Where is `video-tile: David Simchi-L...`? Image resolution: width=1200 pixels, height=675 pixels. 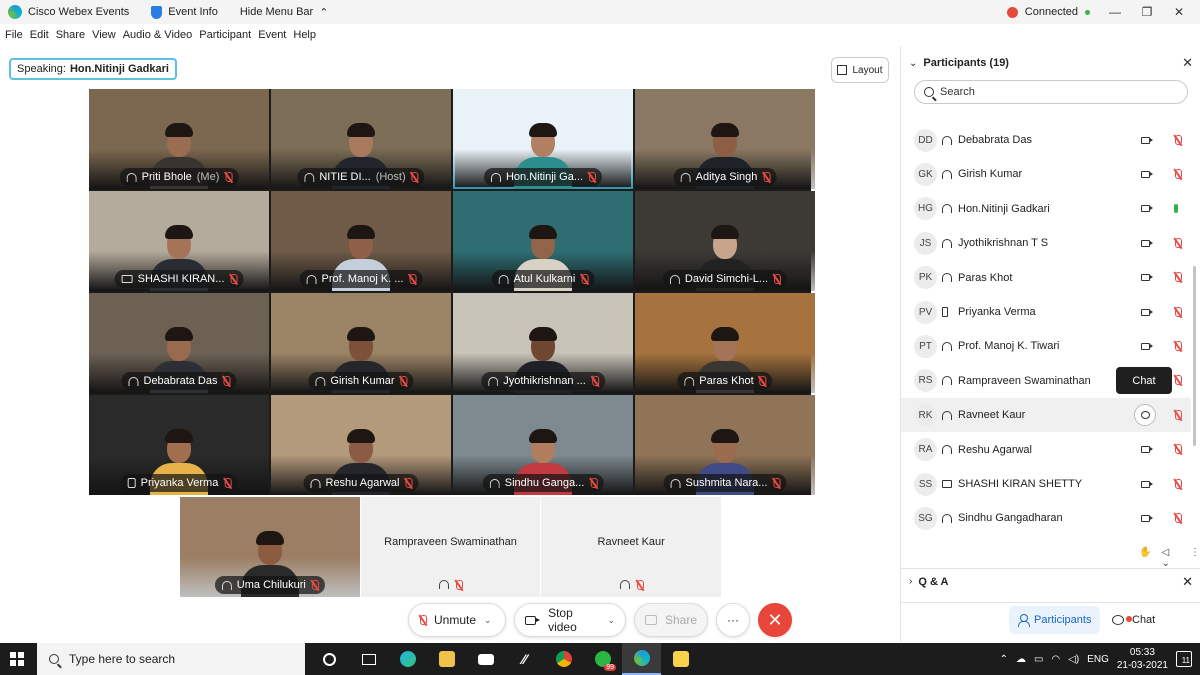 video-tile: David Simchi-L... is located at coordinates (725, 241).